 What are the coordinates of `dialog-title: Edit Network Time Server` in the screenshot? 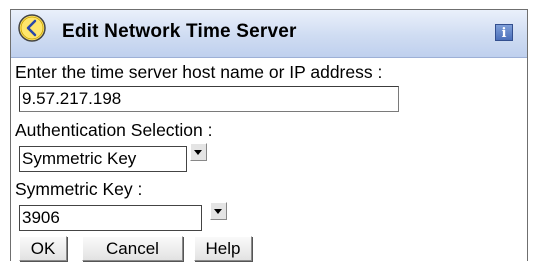 It's located at (179, 31).